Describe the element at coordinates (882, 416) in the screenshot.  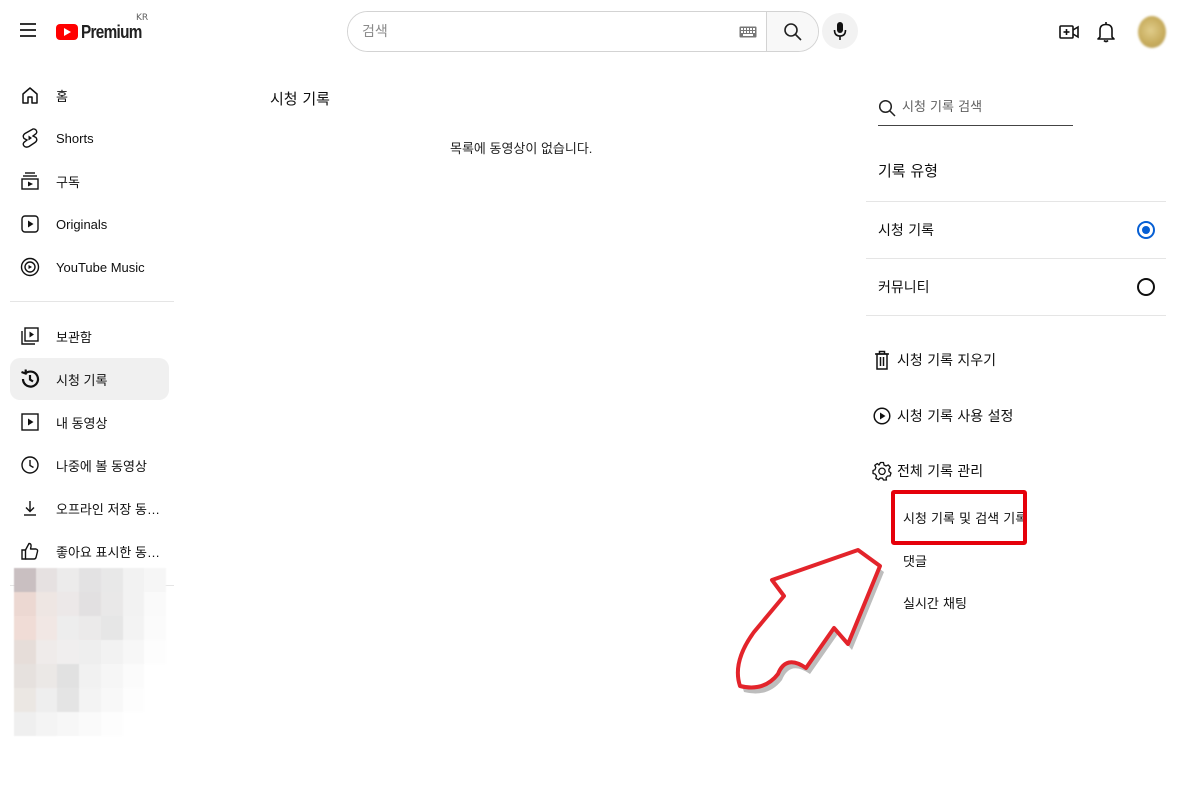
I see `play-circle-icon` at that location.